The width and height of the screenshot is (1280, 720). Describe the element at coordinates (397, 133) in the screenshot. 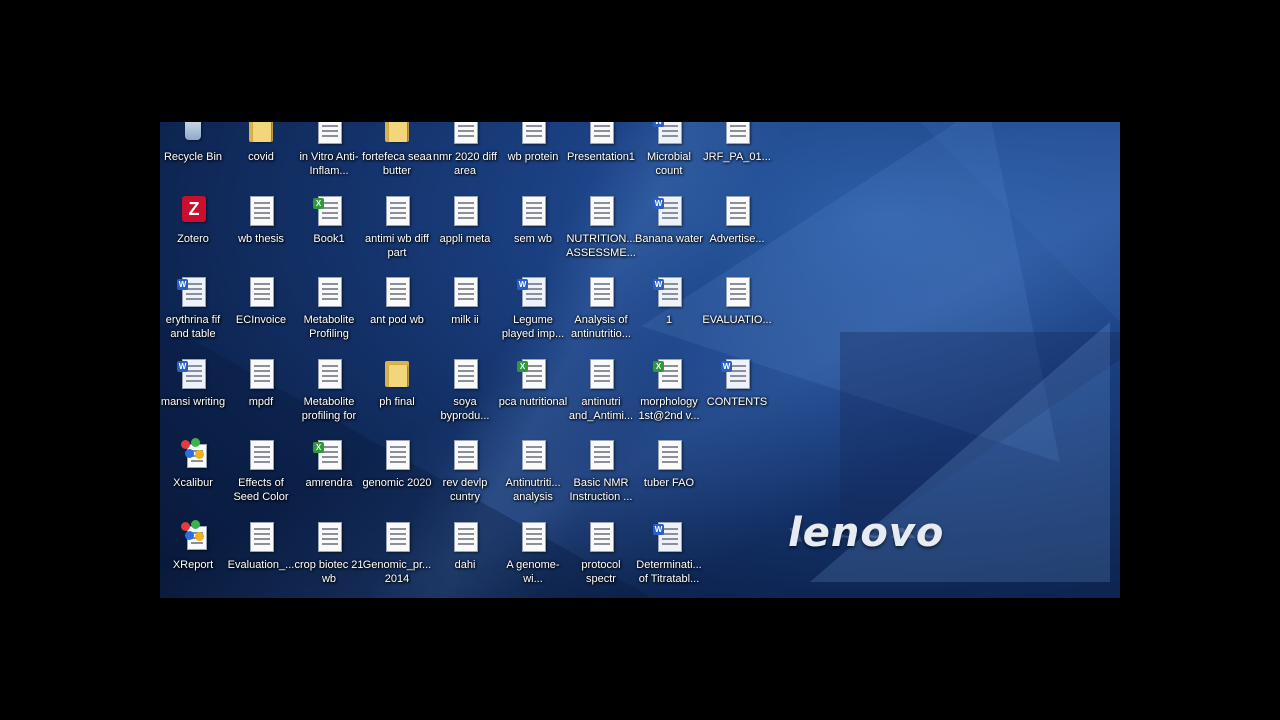

I see `folder-icon` at that location.